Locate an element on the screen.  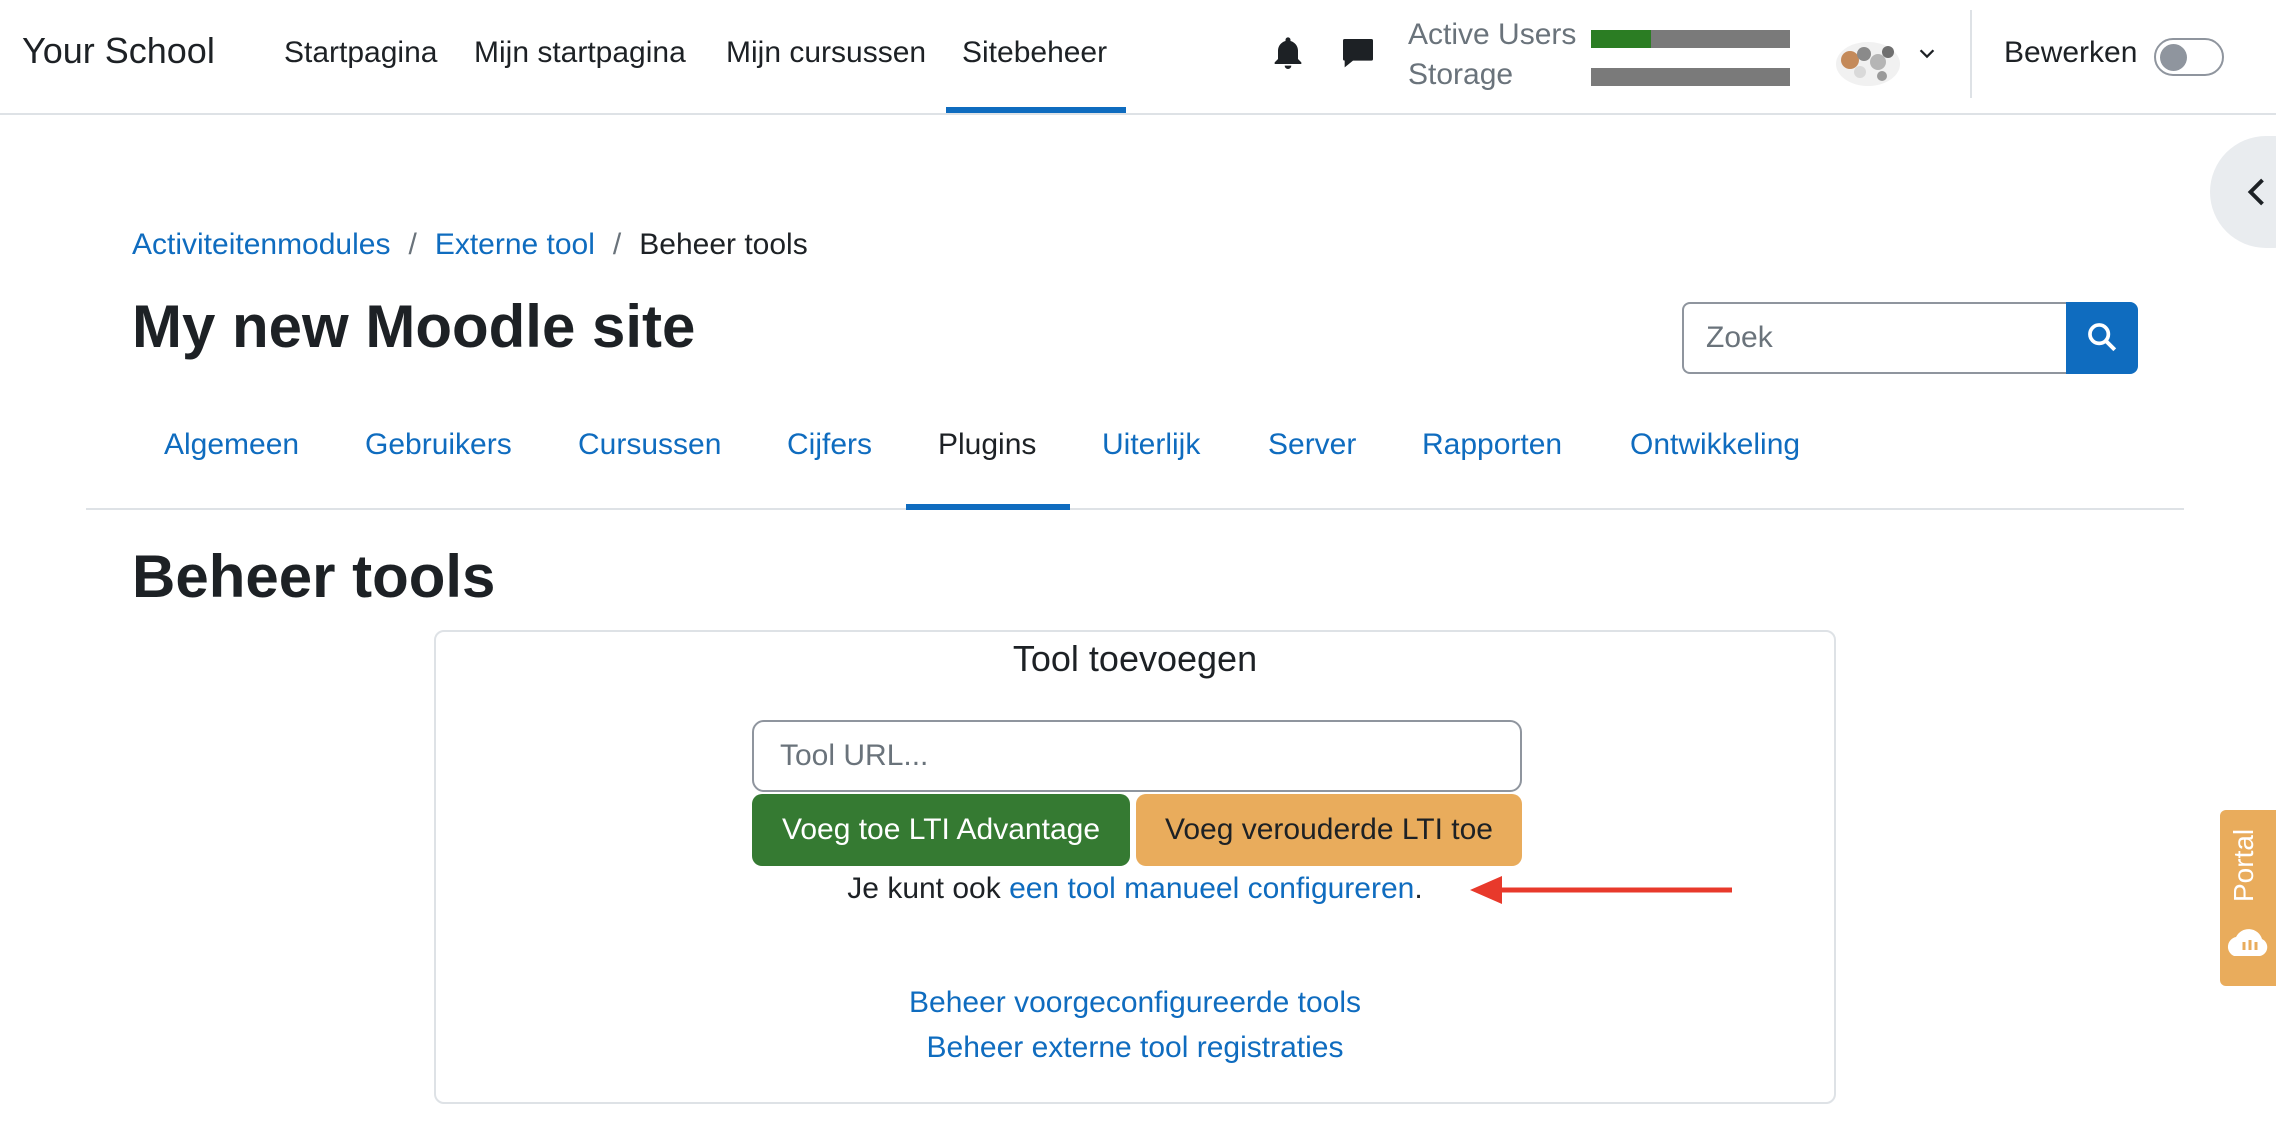
manage-preconfigured-tools-link: Beheer voorgeconfigureerde tools is located at coordinates (1135, 1002).